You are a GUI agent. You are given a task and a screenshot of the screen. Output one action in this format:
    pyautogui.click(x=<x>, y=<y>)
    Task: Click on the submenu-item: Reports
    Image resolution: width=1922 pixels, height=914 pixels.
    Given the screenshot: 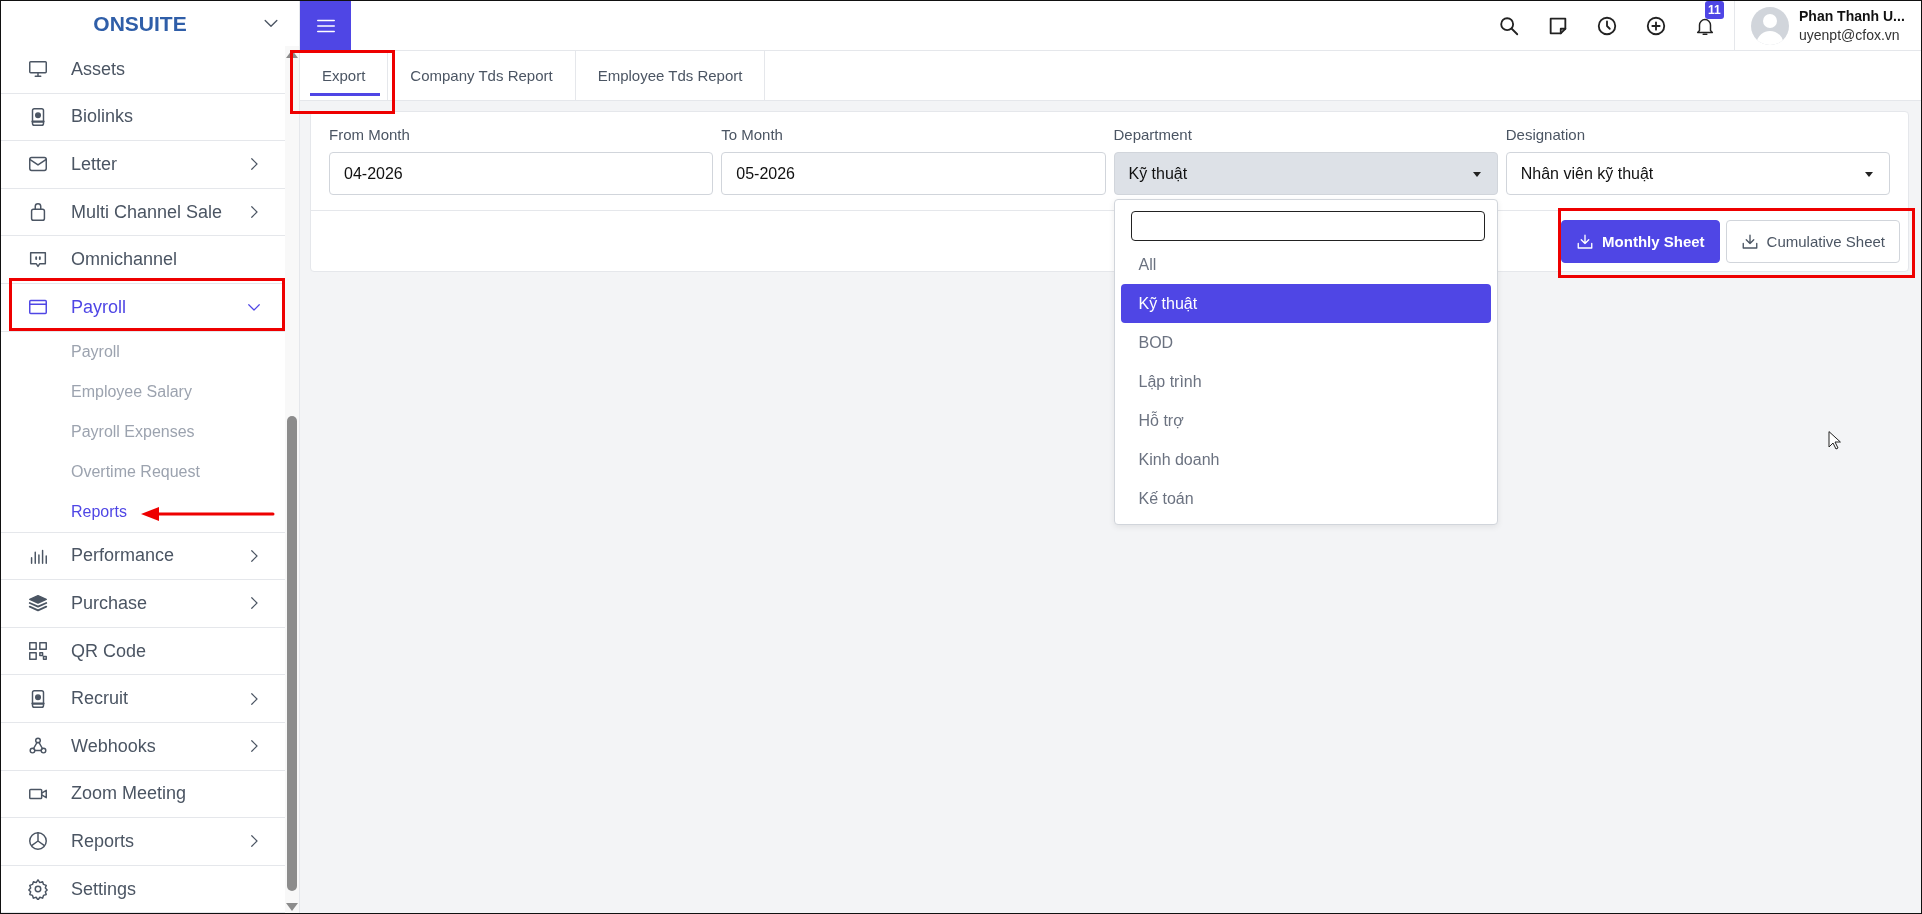 What is the action you would take?
    pyautogui.click(x=143, y=511)
    